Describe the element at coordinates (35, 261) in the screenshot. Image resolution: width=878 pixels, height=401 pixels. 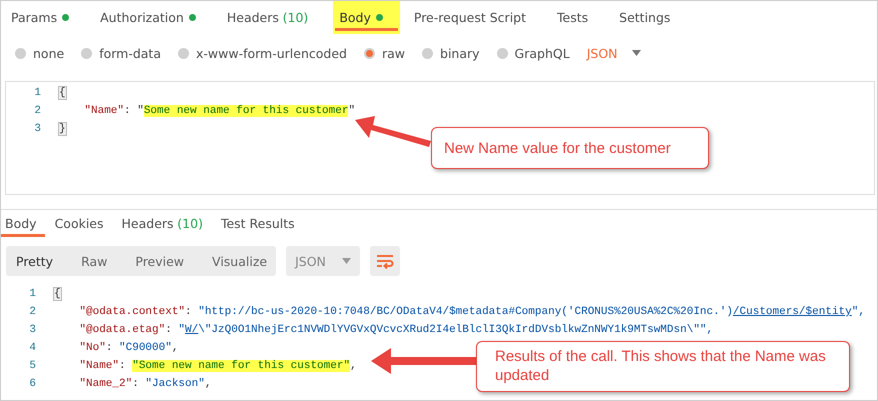
I see `view-mode-button: Pretty` at that location.